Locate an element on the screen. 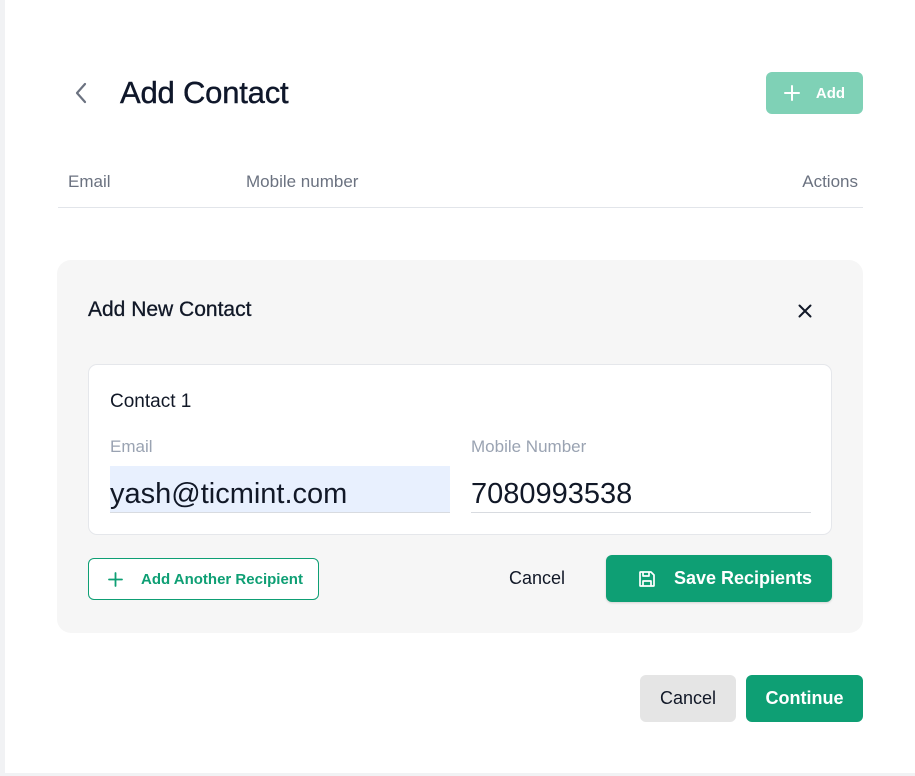 The image size is (915, 776). save-recipients-label: Save Recipients is located at coordinates (743, 578).